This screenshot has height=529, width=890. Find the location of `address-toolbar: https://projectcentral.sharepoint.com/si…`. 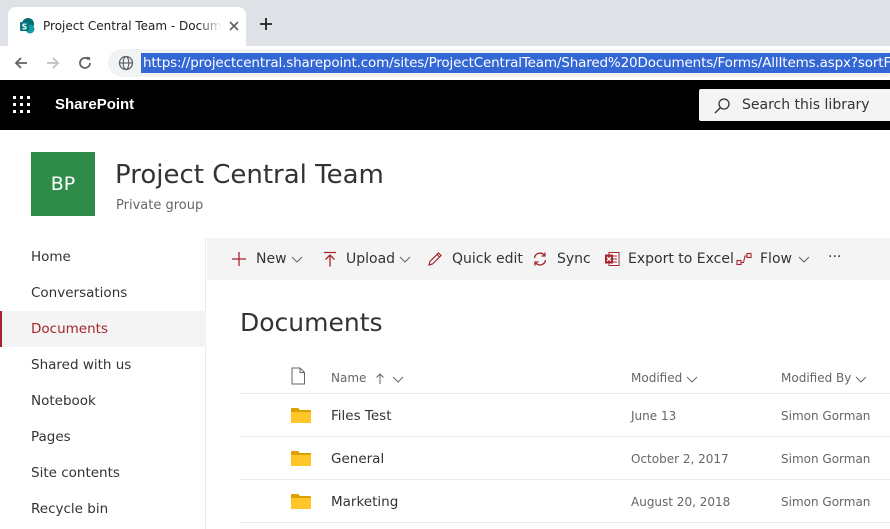

address-toolbar: https://projectcentral.sharepoint.com/si… is located at coordinates (445, 63).